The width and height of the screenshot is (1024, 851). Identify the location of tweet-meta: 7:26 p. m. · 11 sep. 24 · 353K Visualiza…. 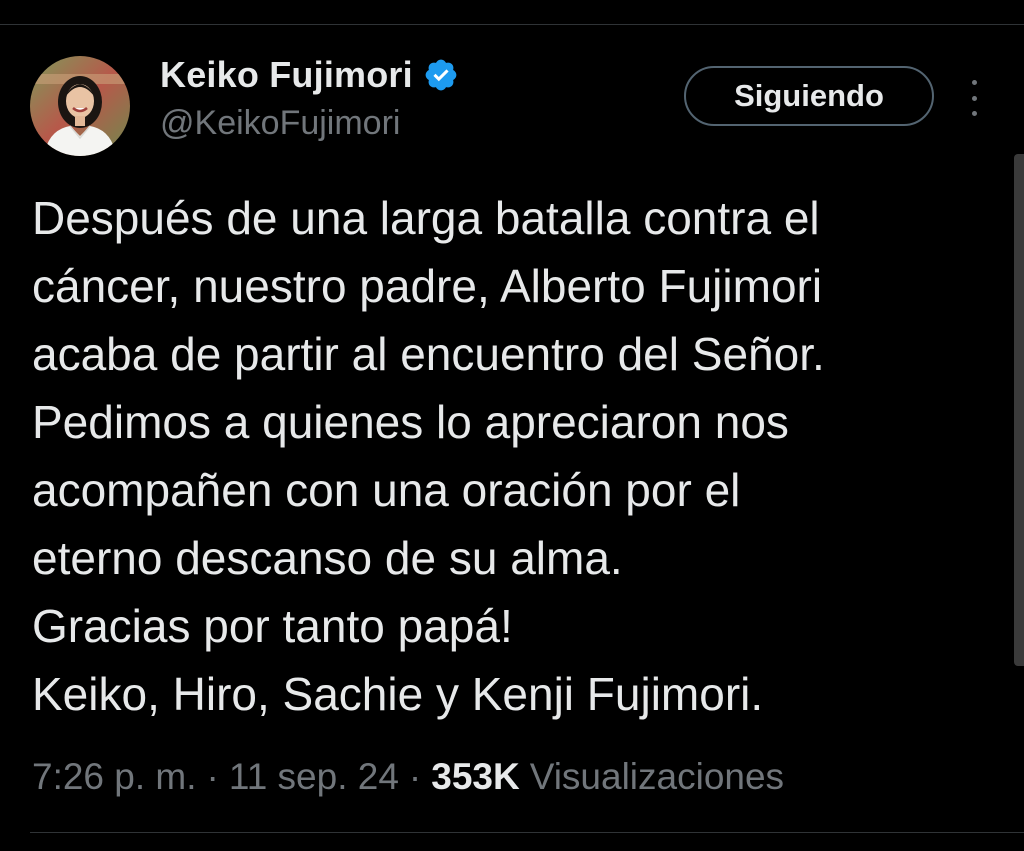
(408, 777).